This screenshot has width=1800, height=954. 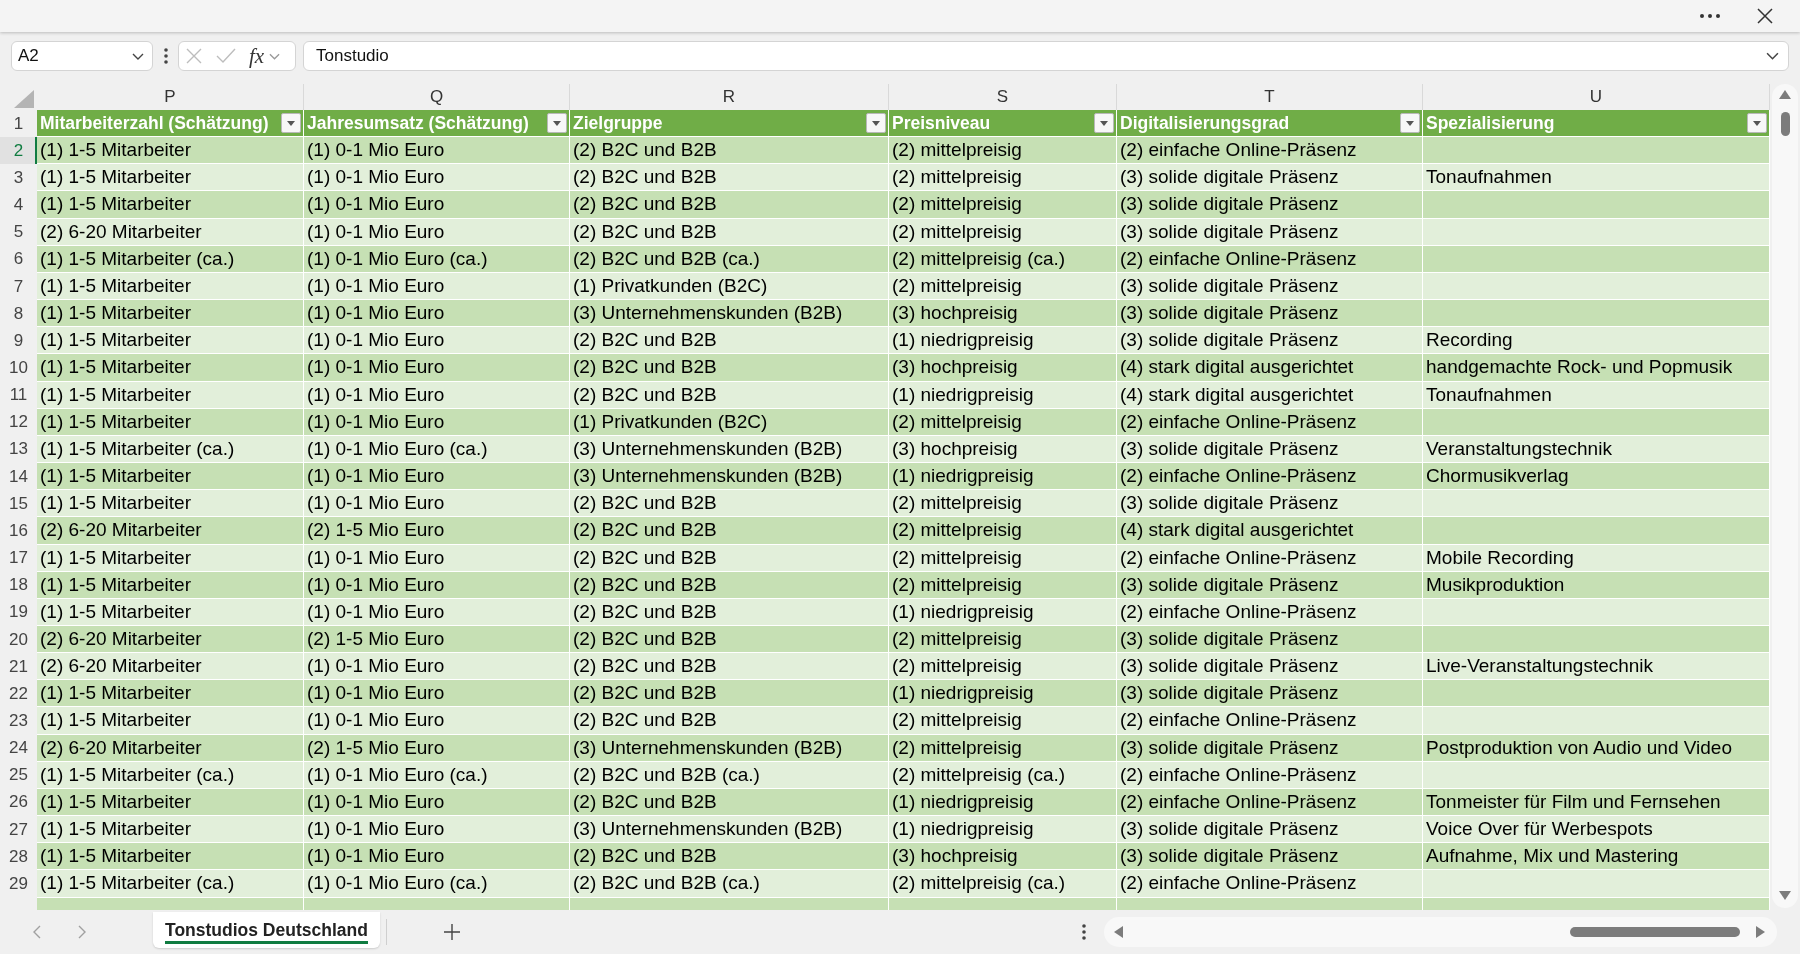 What do you see at coordinates (18, 775) in the screenshot?
I see `row-header: 25` at bounding box center [18, 775].